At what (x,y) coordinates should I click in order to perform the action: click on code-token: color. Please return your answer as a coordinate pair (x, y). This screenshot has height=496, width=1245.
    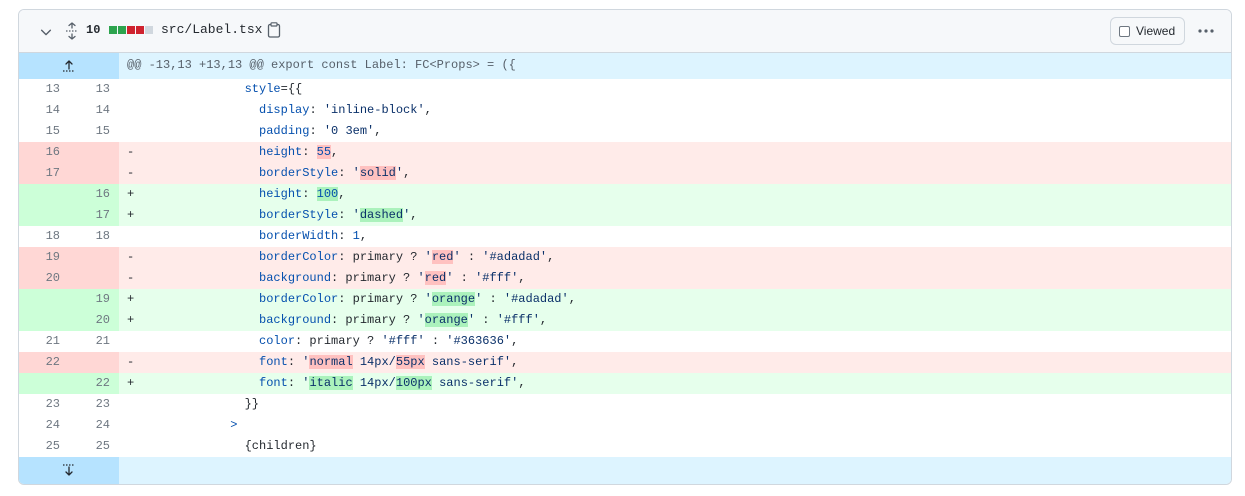
    Looking at the image, I should click on (277, 341).